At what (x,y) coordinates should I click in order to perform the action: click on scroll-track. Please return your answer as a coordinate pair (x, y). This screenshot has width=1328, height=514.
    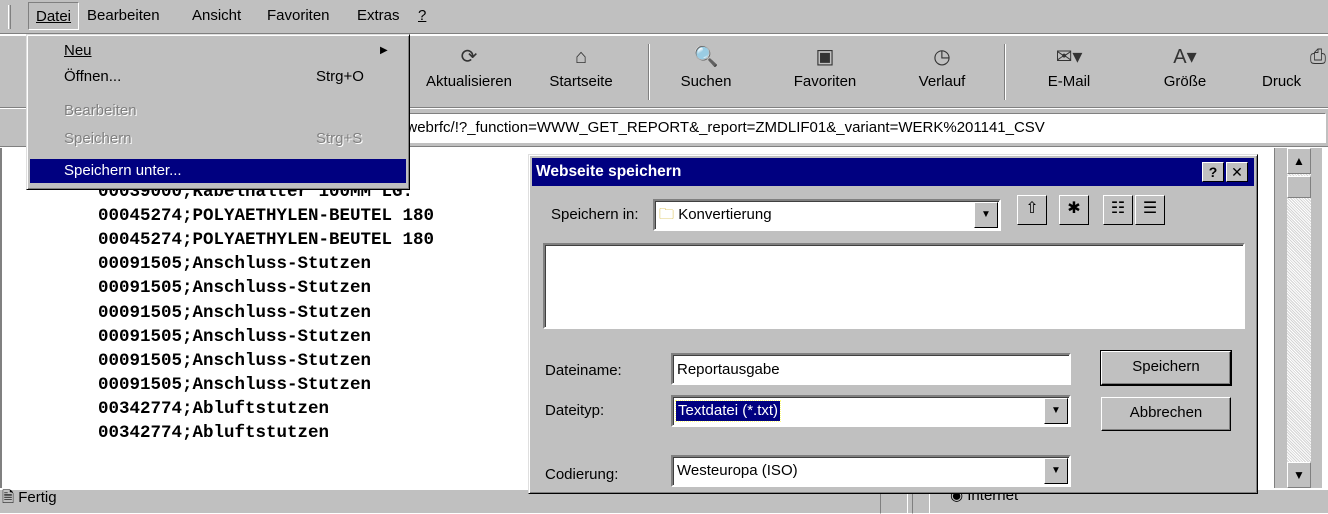
    Looking at the image, I should click on (1299, 318).